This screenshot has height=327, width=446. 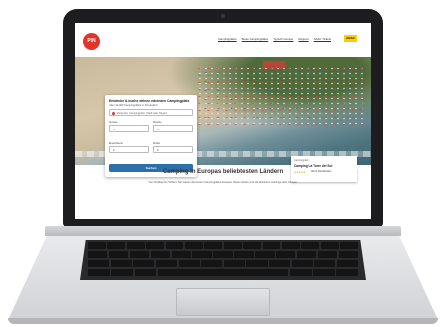 What do you see at coordinates (113, 113) in the screenshot?
I see `location-pin-icon` at bounding box center [113, 113].